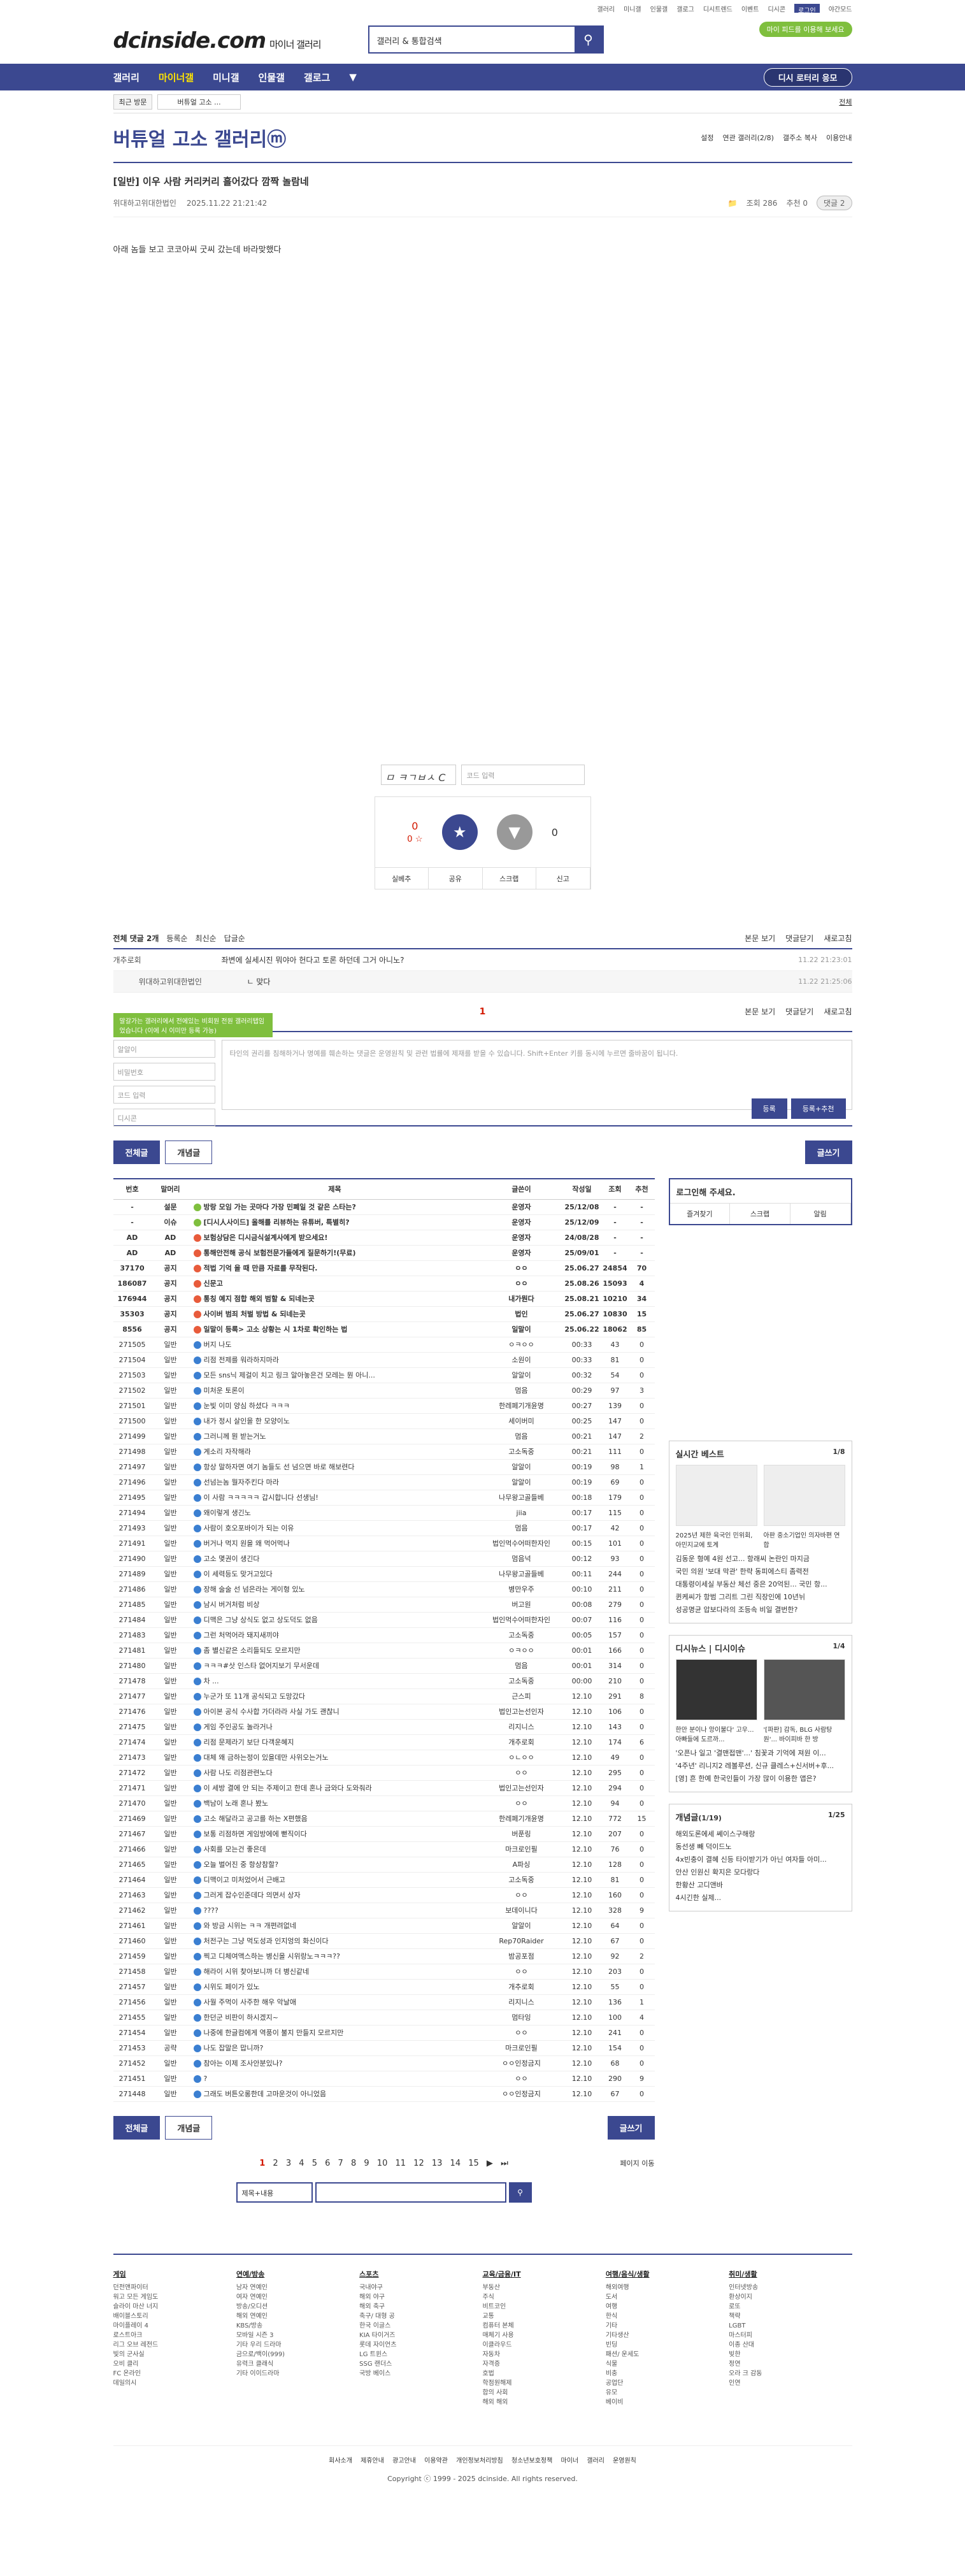 This screenshot has width=965, height=2576. What do you see at coordinates (175, 2383) in the screenshot?
I see `footer-link: 데일의시` at bounding box center [175, 2383].